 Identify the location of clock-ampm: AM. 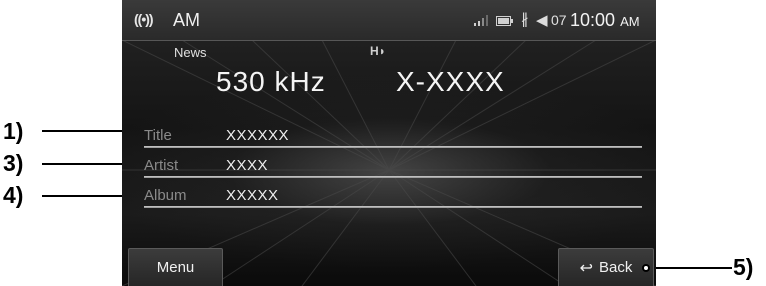
(630, 21).